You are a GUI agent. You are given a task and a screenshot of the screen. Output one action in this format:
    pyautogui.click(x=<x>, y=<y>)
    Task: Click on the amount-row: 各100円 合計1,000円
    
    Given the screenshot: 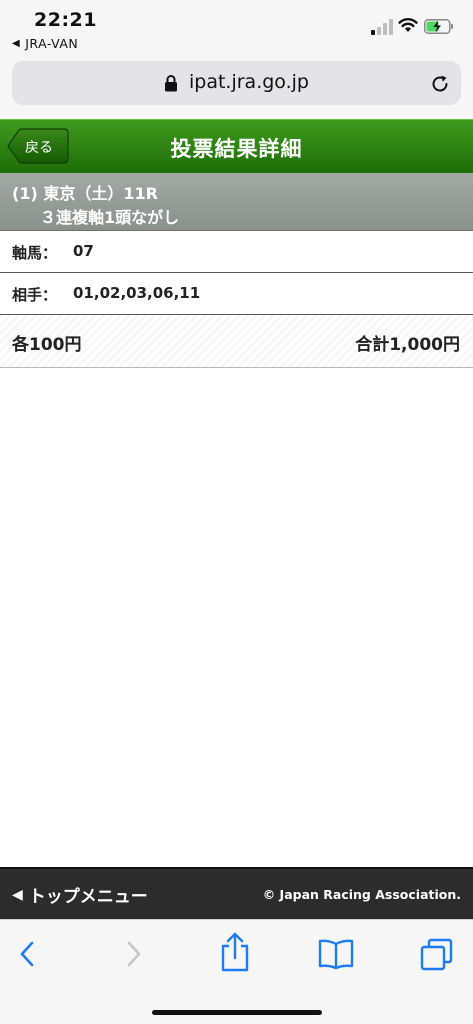 What is the action you would take?
    pyautogui.click(x=236, y=341)
    